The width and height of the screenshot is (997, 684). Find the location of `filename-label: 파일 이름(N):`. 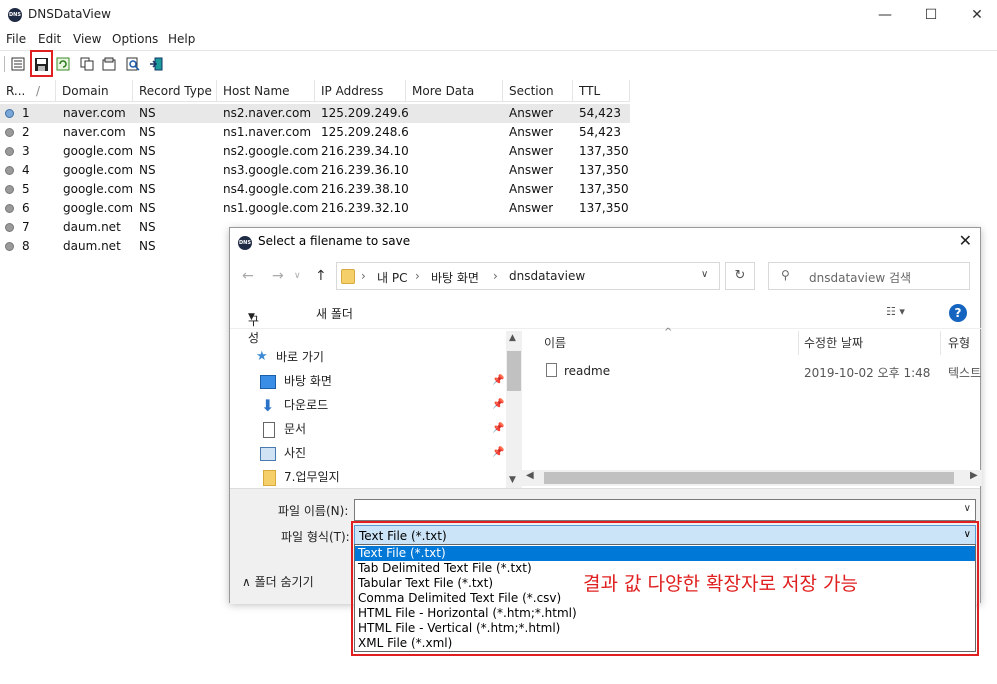

filename-label: 파일 이름(N): is located at coordinates (313, 511).